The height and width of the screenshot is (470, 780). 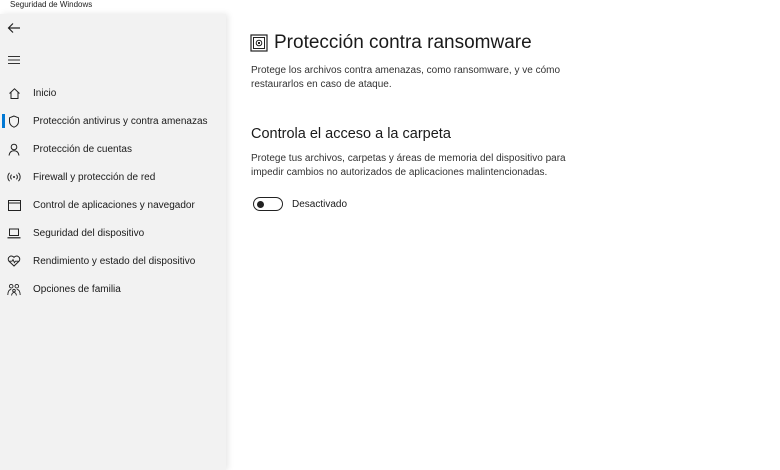 I want to click on sidebar-item-cuentas: Protección de cuentas, so click(x=113, y=149).